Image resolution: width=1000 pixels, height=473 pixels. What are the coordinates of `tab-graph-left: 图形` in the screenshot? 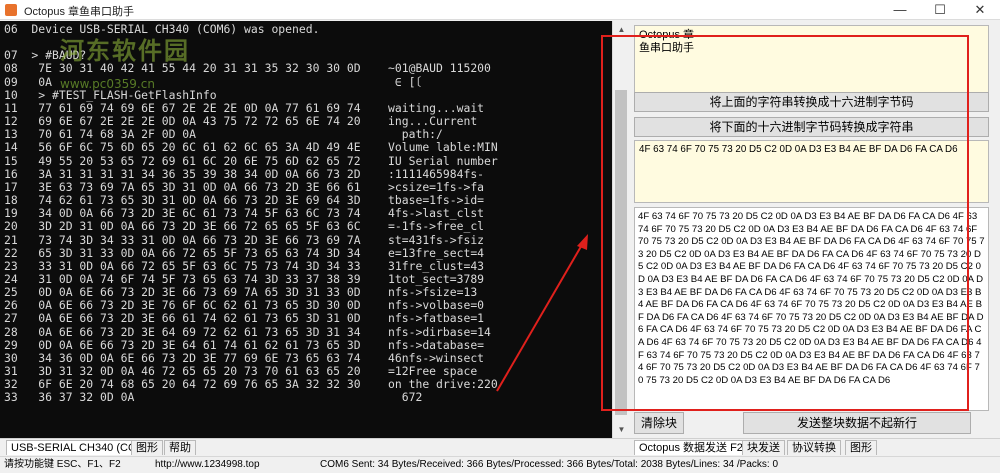 It's located at (147, 447).